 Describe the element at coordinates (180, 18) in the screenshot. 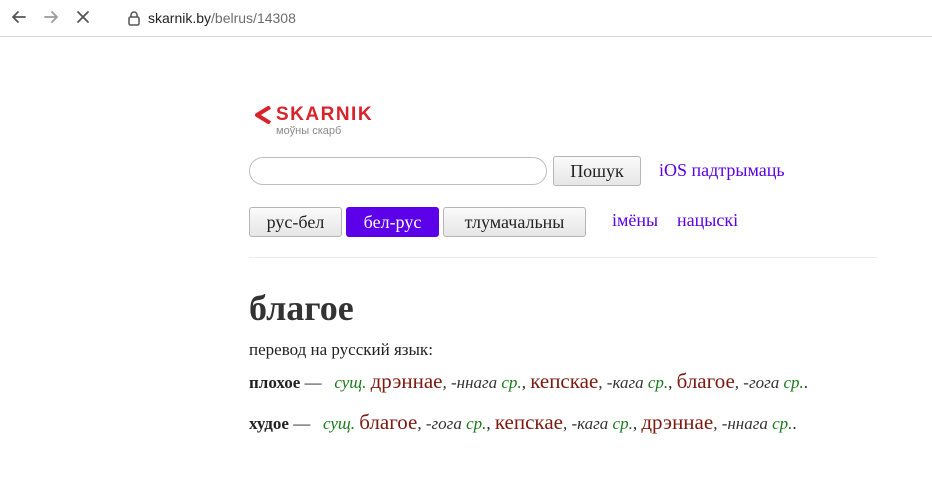

I see `url-host: skarnik.by` at that location.